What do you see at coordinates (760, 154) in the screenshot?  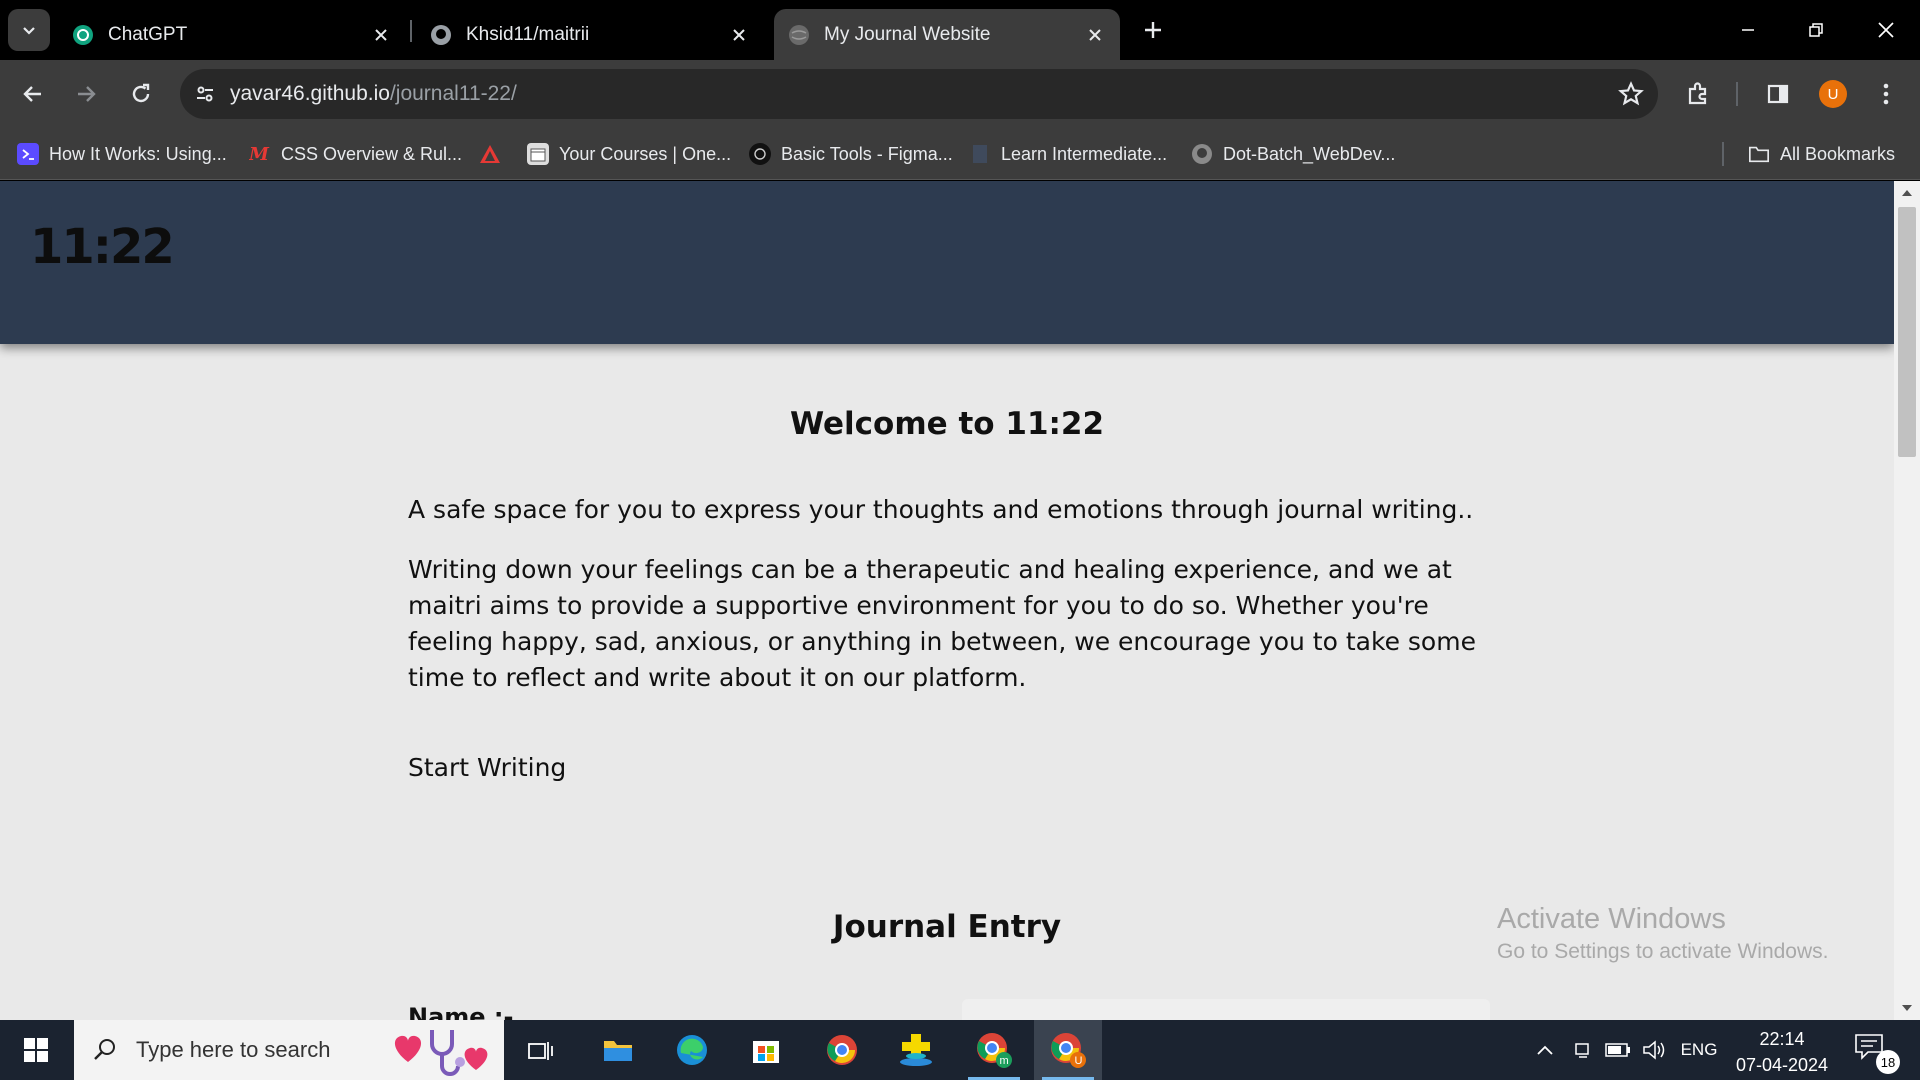 I see `figma-icon` at bounding box center [760, 154].